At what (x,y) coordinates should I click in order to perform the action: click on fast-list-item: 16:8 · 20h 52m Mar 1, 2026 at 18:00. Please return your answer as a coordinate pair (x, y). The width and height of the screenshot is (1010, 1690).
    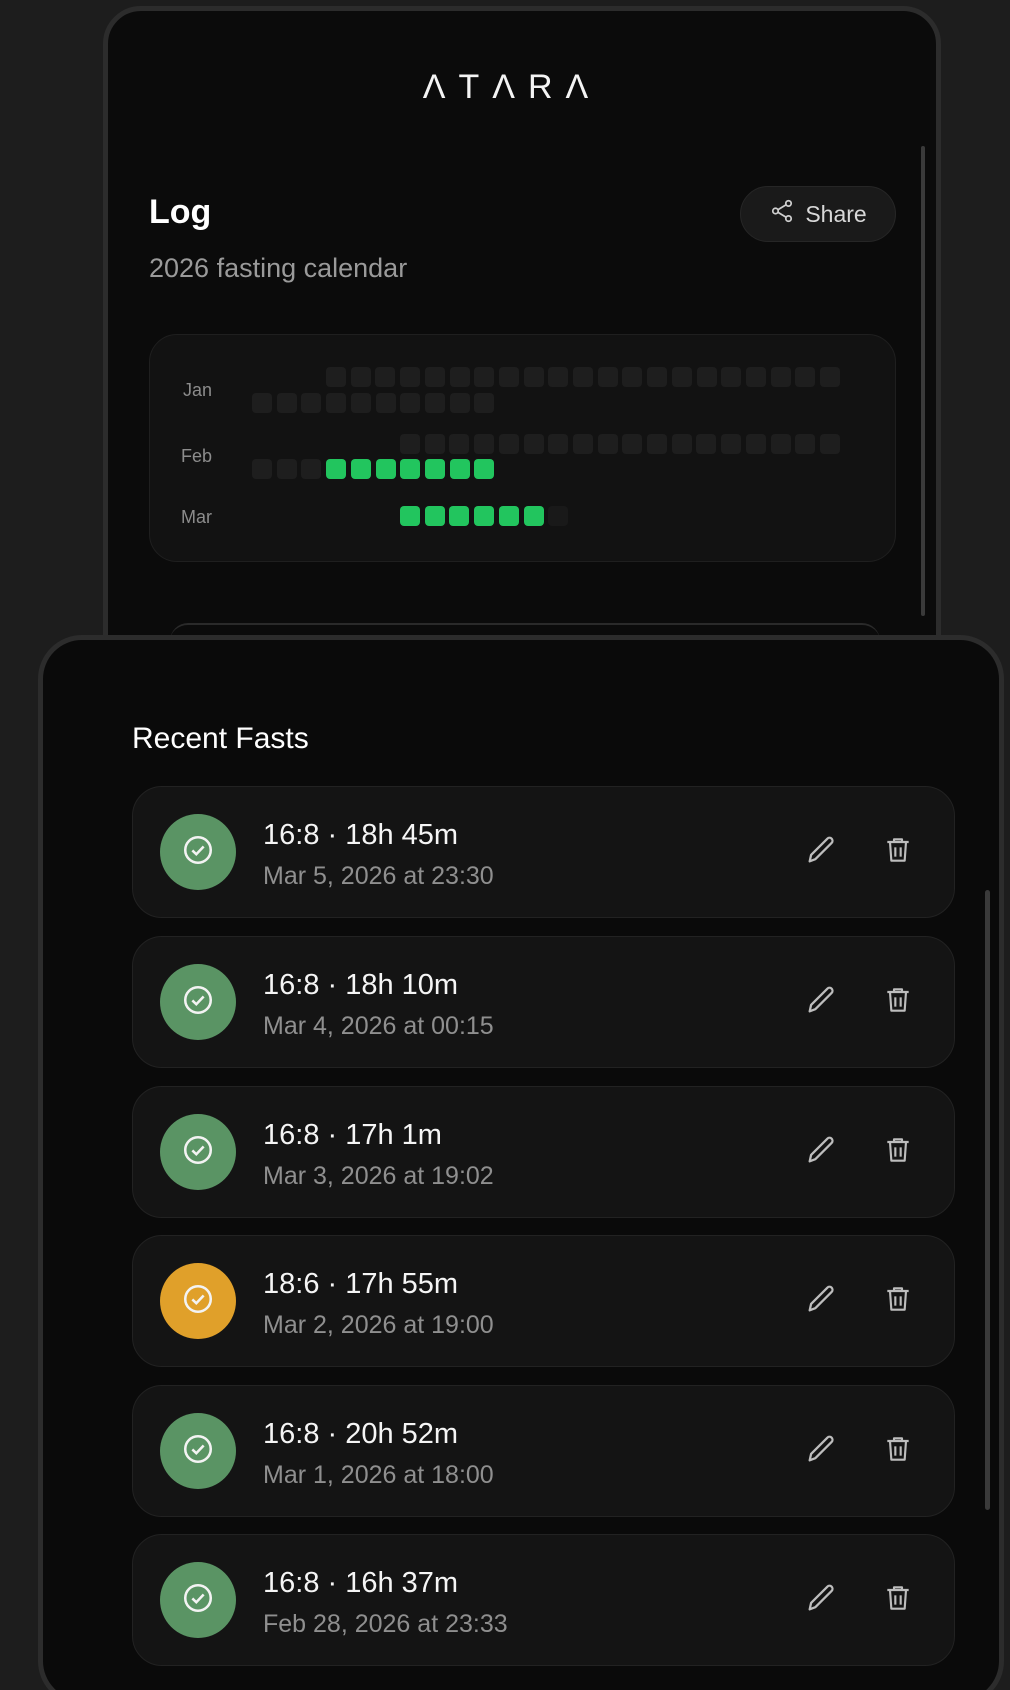
    Looking at the image, I should click on (543, 1451).